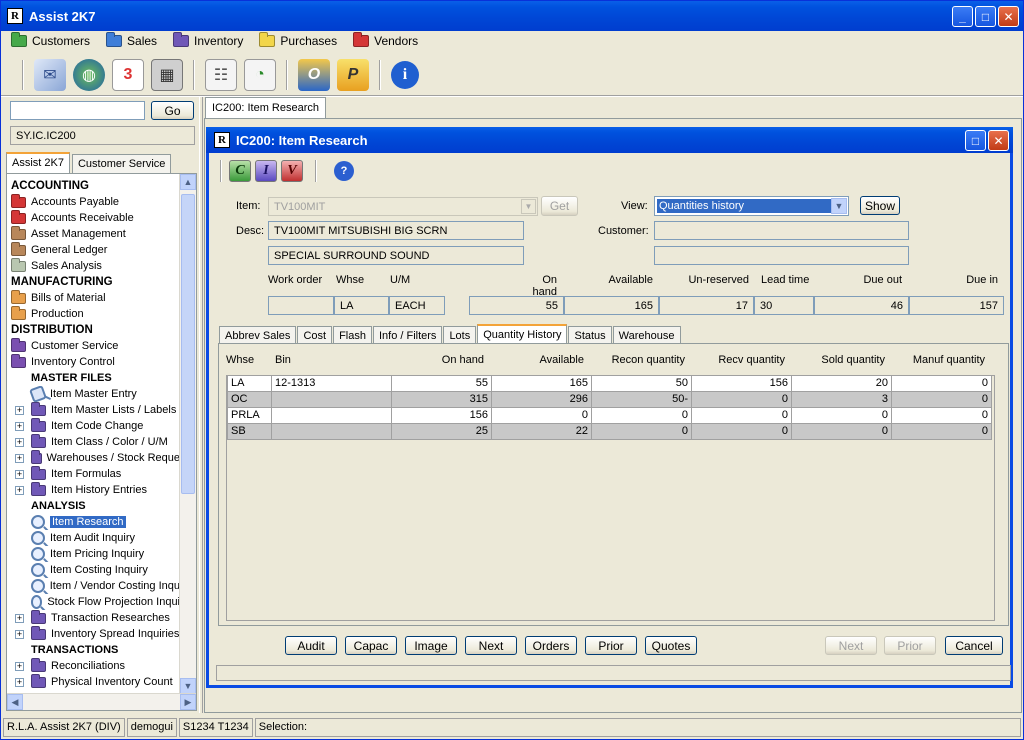 The width and height of the screenshot is (1024, 740). What do you see at coordinates (516, 305) in the screenshot?
I see `on-hand-field: 55` at bounding box center [516, 305].